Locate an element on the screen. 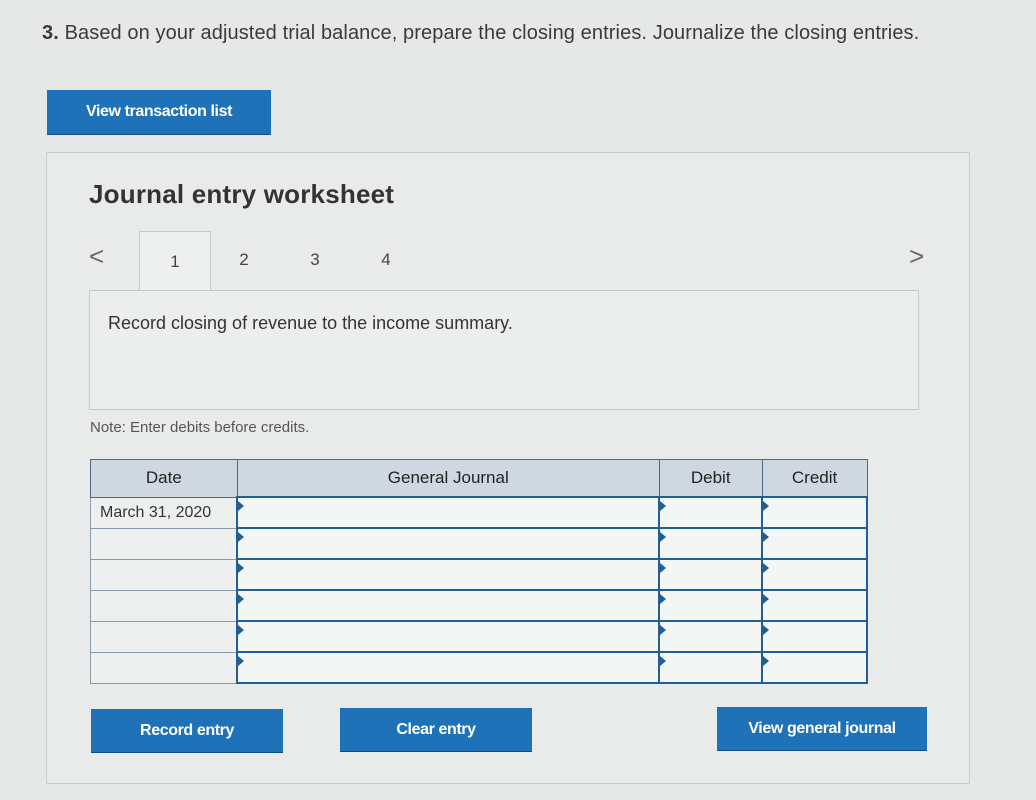 This screenshot has height=800, width=1036. worksheet-title: Journal entry worksheet is located at coordinates (242, 194).